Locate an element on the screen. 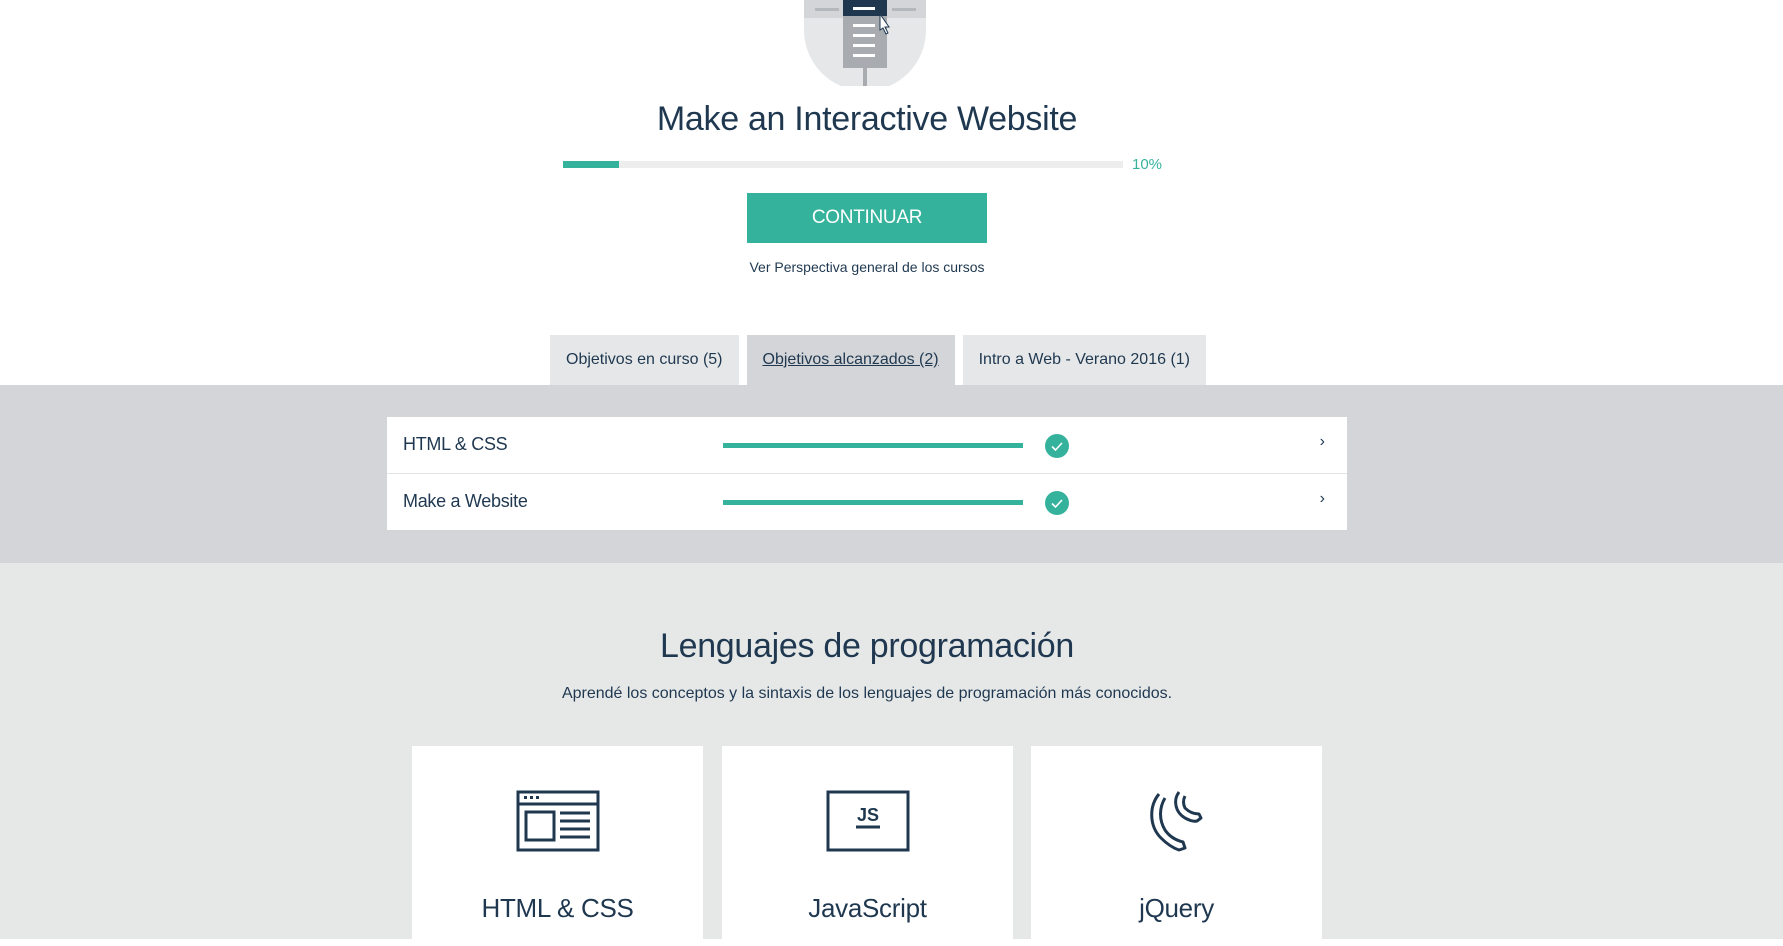 This screenshot has height=946, width=1783. language-card-javascript: JS JavaScript is located at coordinates (867, 846).